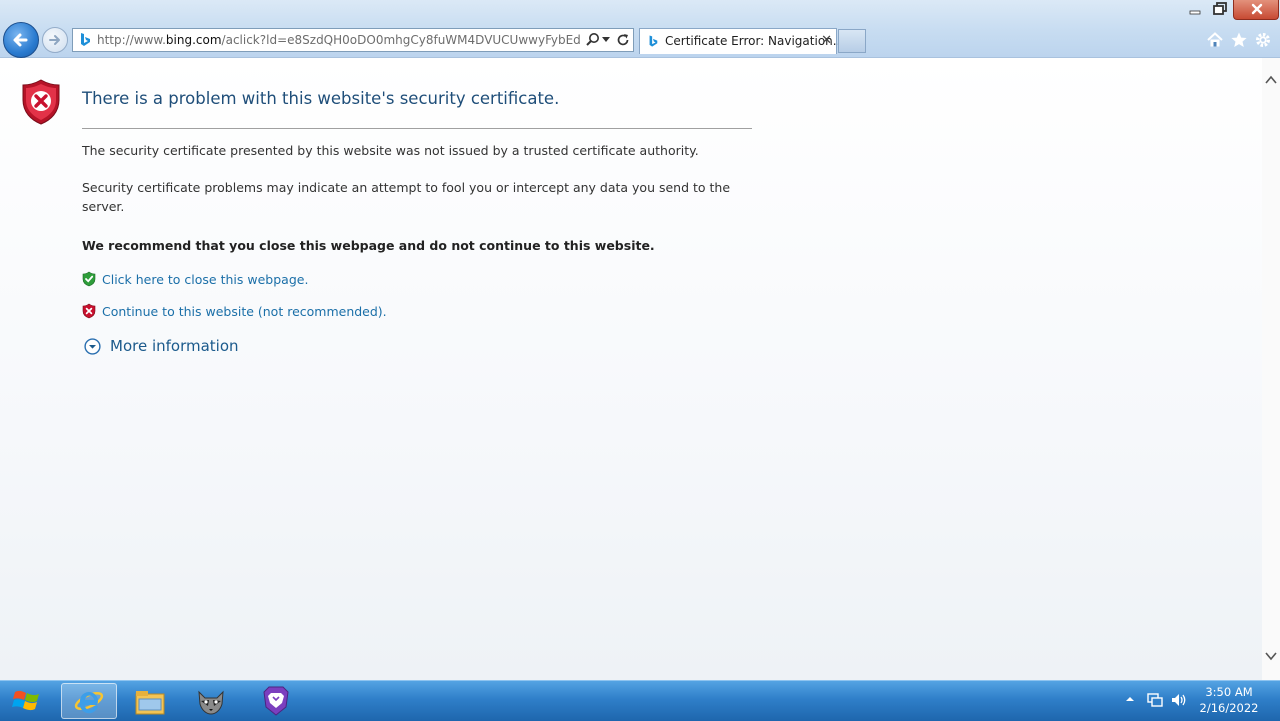 This screenshot has height=721, width=1280. I want to click on clock-time: 3:50 AM, so click(1229, 692).